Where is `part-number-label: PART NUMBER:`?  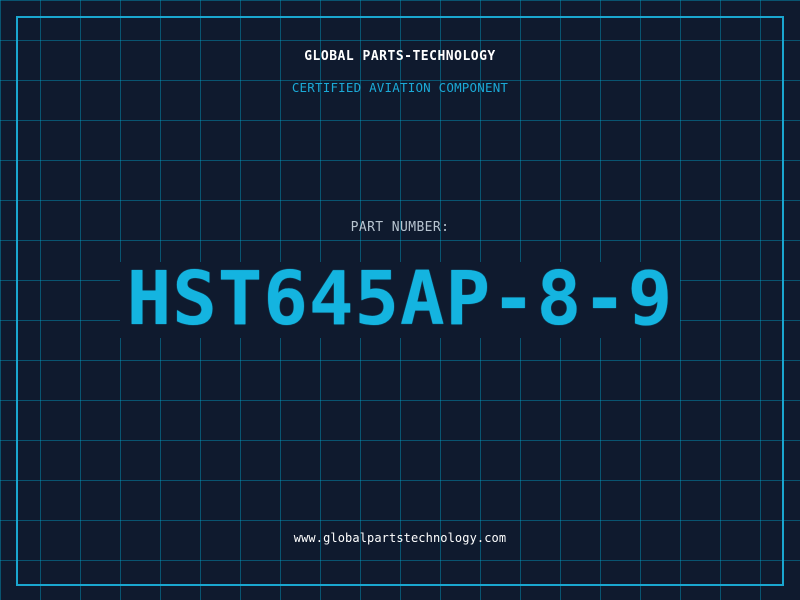 part-number-label: PART NUMBER: is located at coordinates (400, 227).